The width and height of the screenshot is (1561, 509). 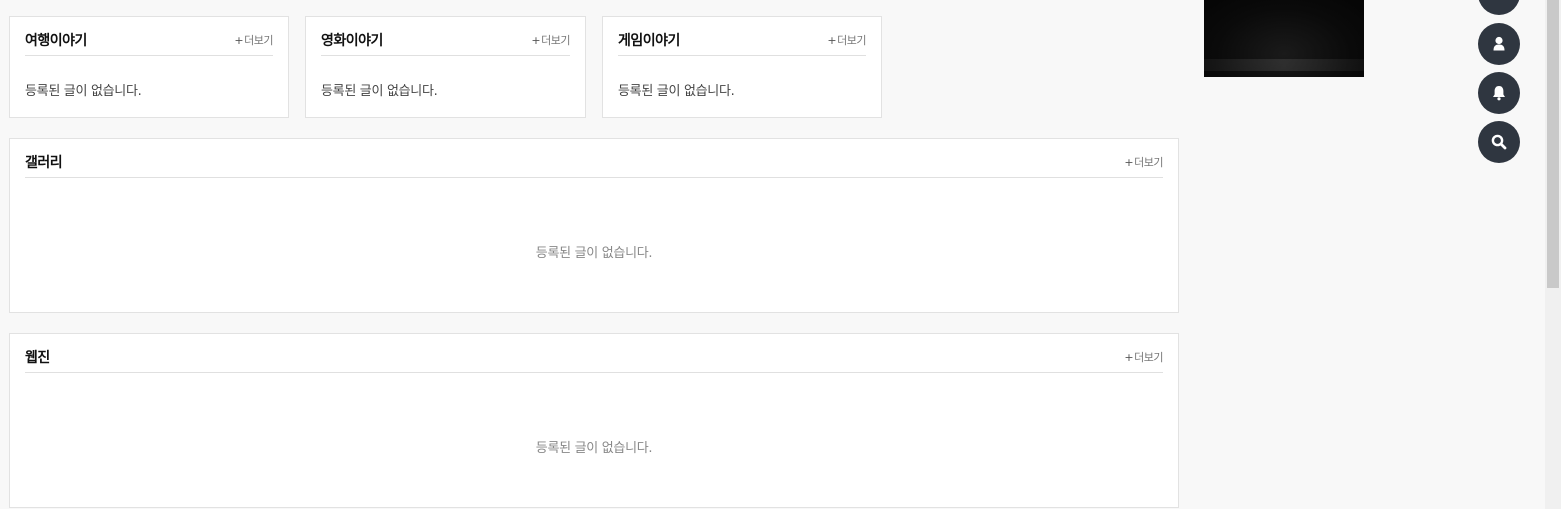 What do you see at coordinates (1284, 38) in the screenshot?
I see `sidebar-thumbnail-image` at bounding box center [1284, 38].